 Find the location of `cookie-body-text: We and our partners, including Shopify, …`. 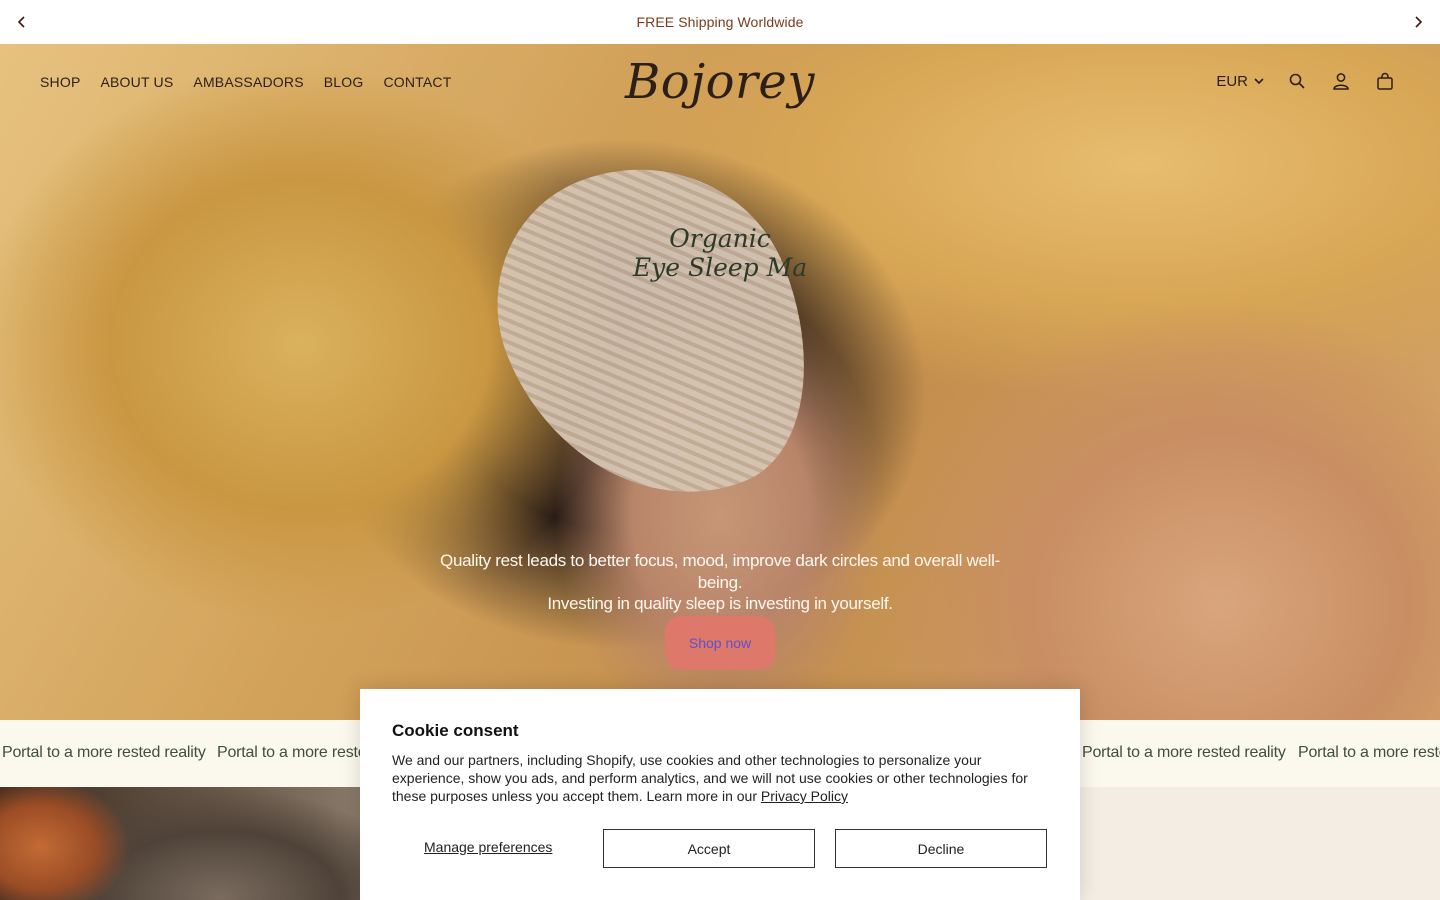

cookie-body-text: We and our partners, including Shopify, … is located at coordinates (710, 778).